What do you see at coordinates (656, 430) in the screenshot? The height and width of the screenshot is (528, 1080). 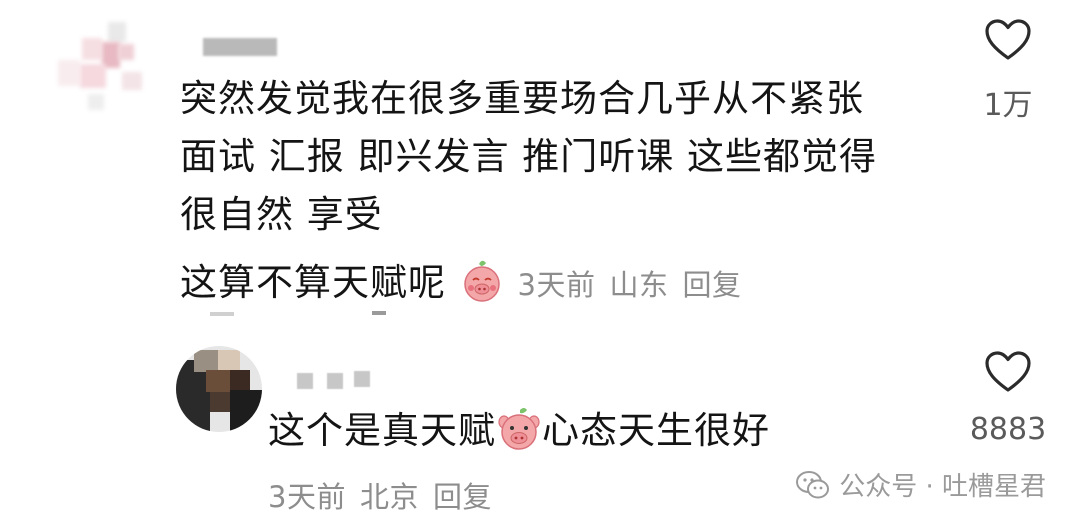 I see `comment-text-part: 心态天生很好` at bounding box center [656, 430].